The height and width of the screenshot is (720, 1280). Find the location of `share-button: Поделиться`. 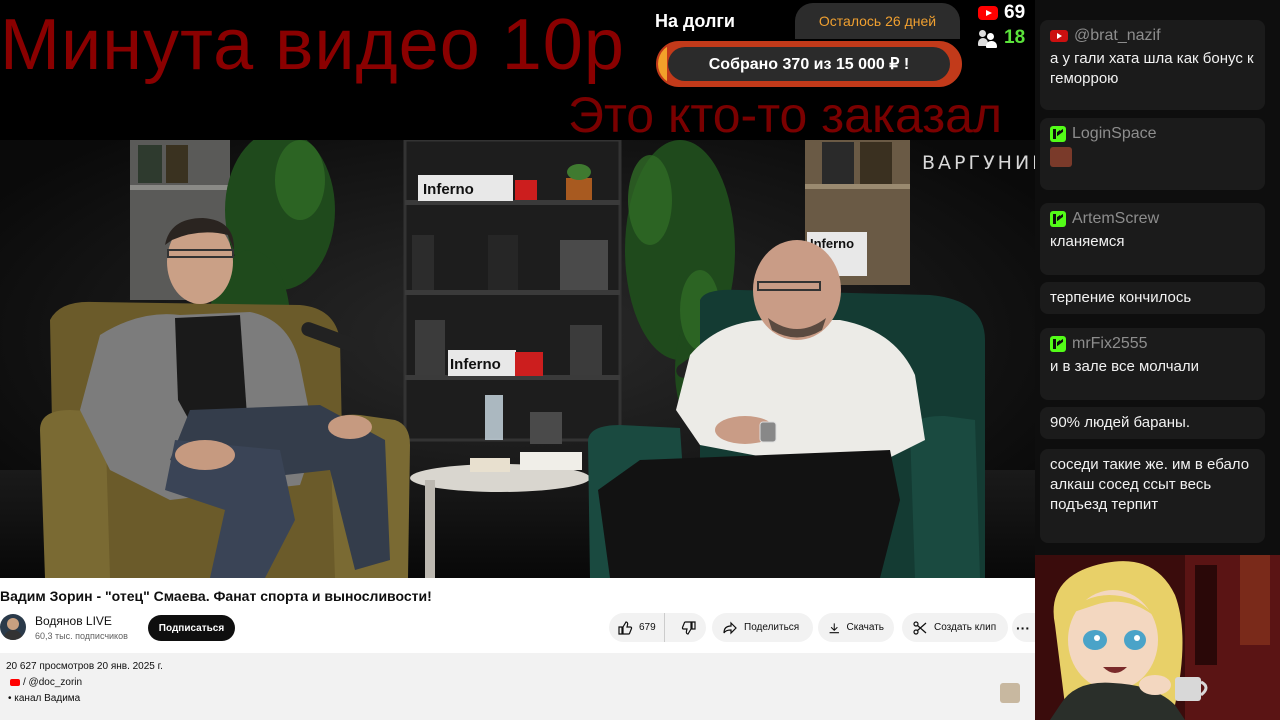

share-button: Поделиться is located at coordinates (762, 627).